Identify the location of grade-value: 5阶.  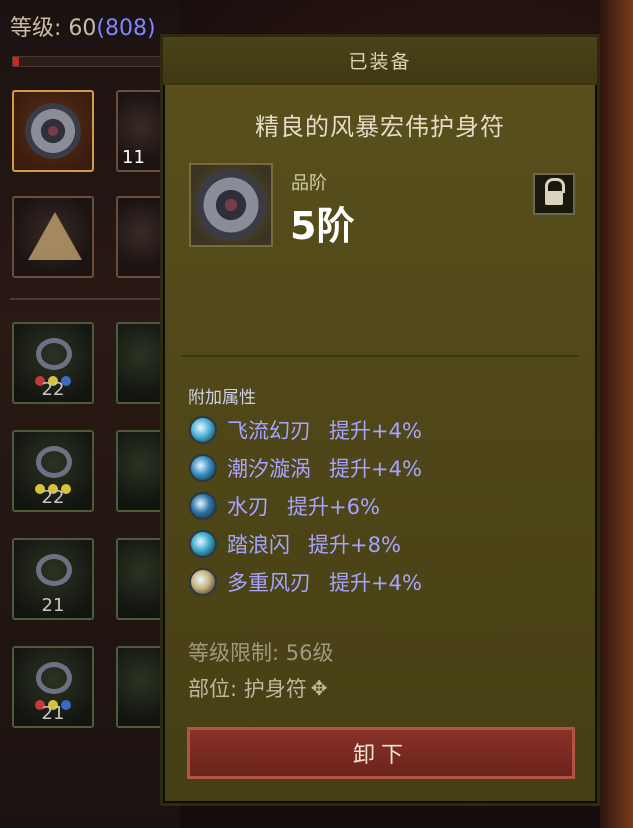
(322, 226).